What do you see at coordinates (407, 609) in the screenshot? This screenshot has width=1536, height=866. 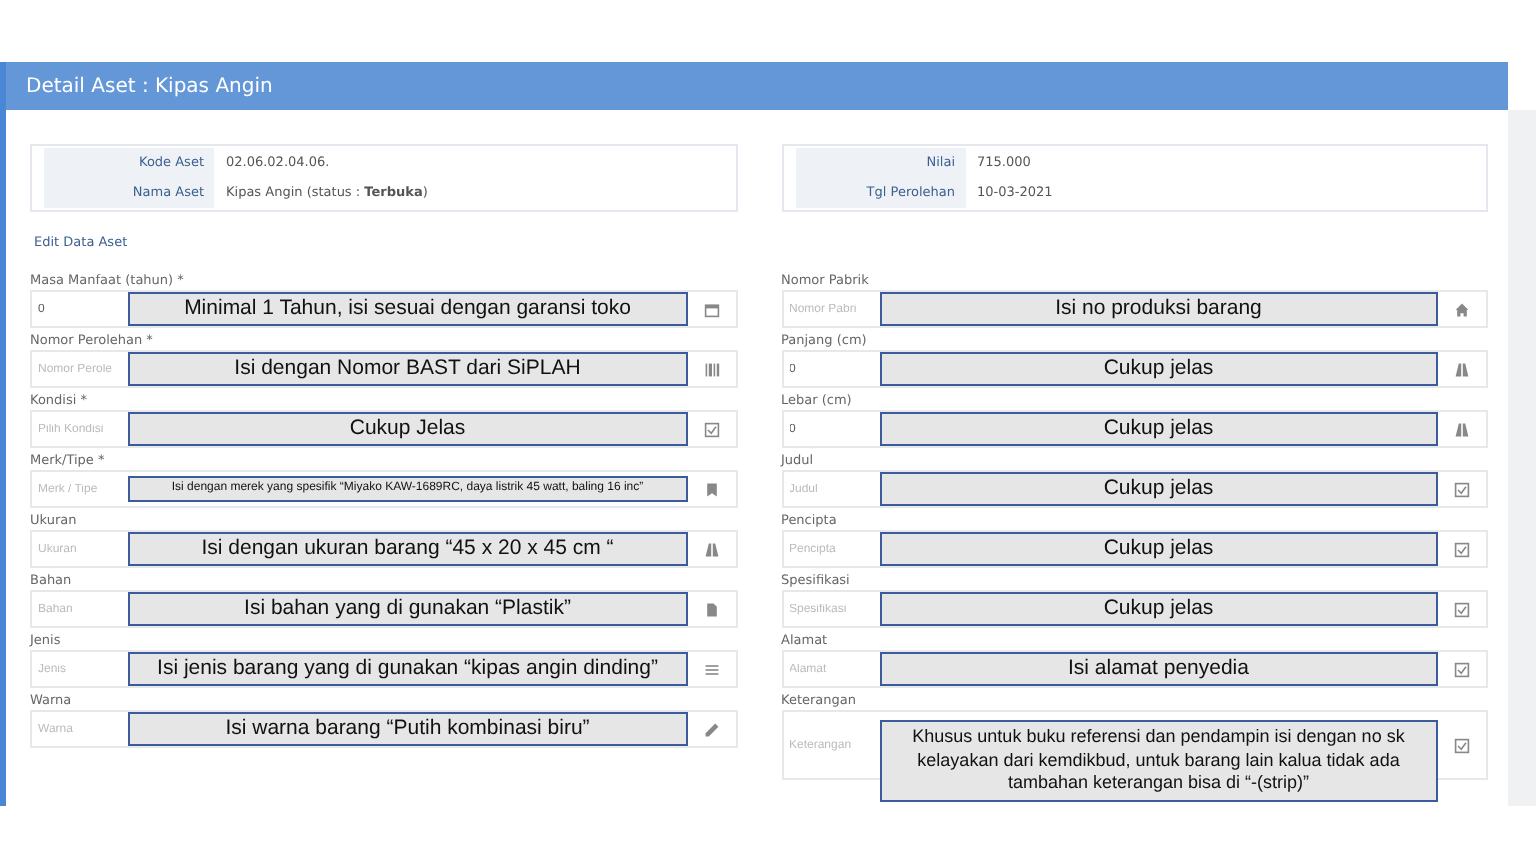 I see `annotation-callout: Isi bahan yang di gunakan “Plastik”` at bounding box center [407, 609].